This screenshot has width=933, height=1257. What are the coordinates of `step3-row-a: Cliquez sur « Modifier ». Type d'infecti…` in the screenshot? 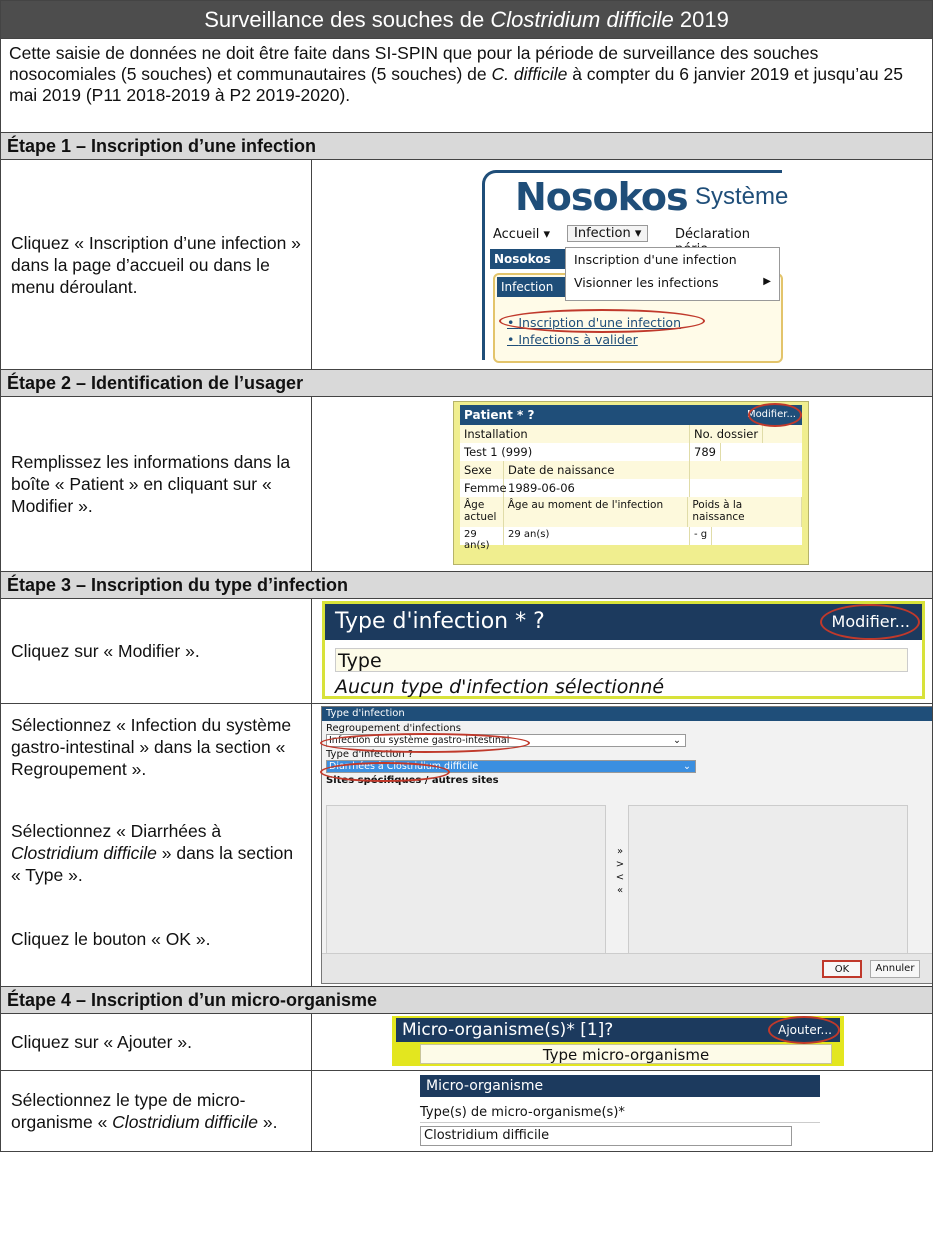 It's located at (466, 651).